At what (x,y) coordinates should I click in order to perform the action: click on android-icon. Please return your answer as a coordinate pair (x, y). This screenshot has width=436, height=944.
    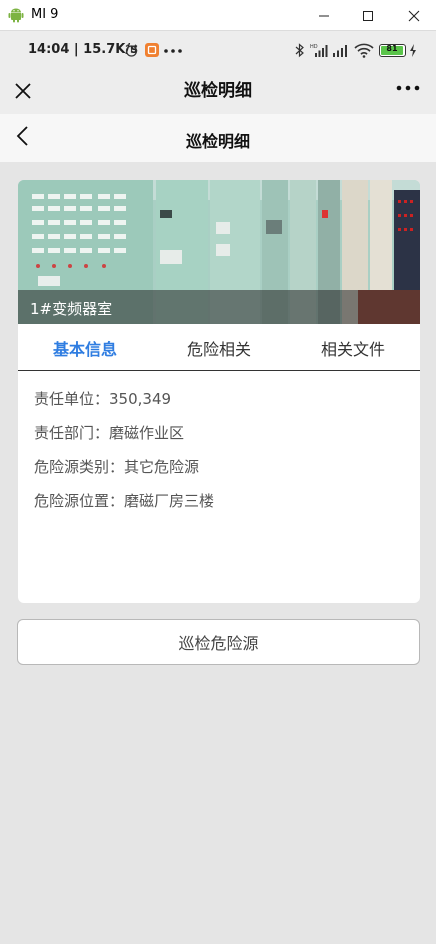
    Looking at the image, I should click on (16, 15).